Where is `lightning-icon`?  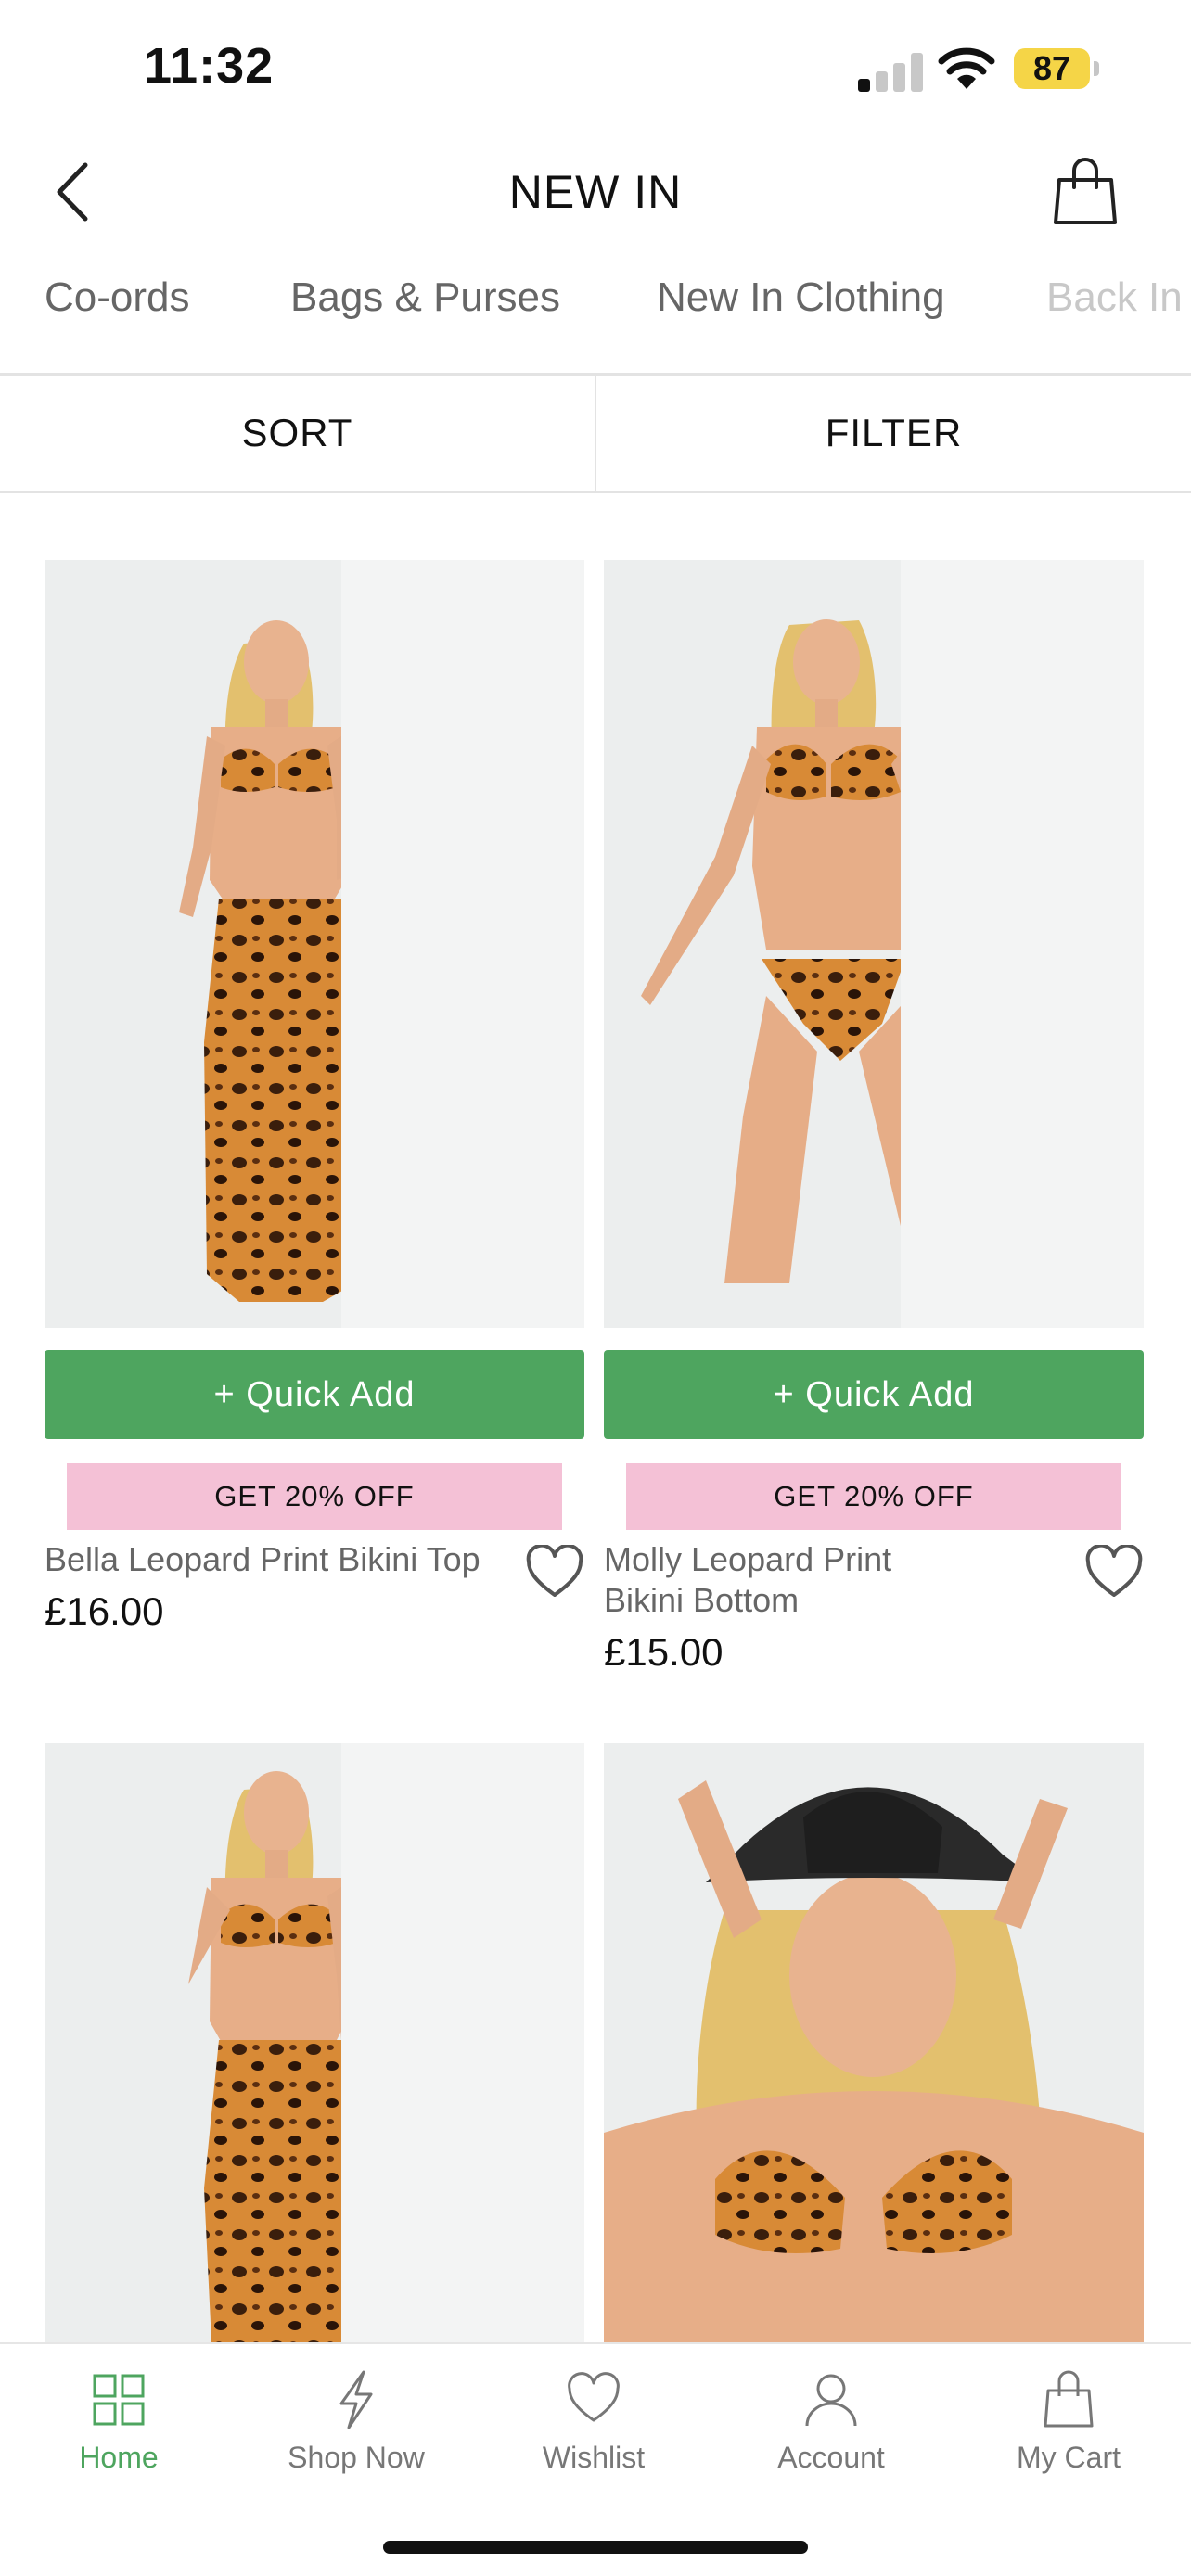
lightning-icon is located at coordinates (356, 2399).